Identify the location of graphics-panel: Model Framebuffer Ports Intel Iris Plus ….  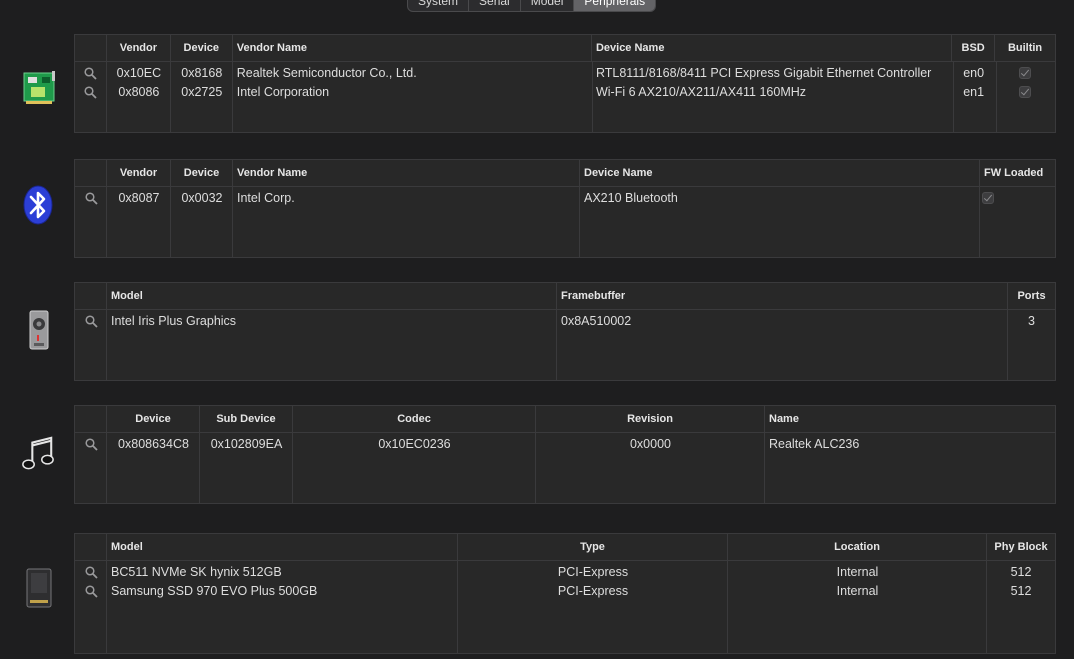
(565, 331).